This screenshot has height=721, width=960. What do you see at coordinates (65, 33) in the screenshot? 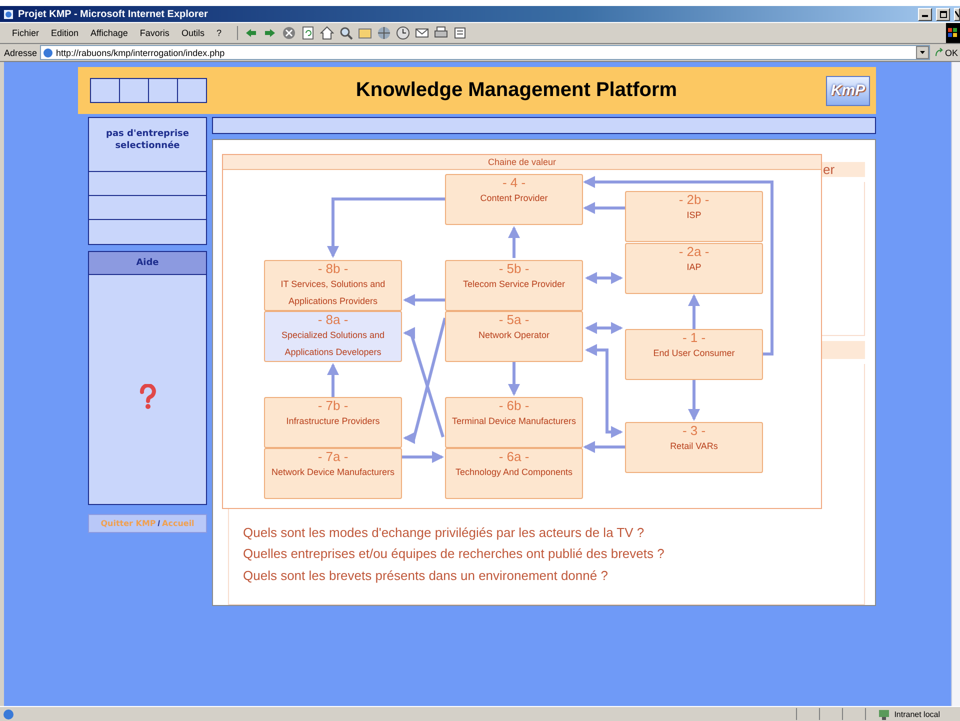
I see `menu-item: Edition` at bounding box center [65, 33].